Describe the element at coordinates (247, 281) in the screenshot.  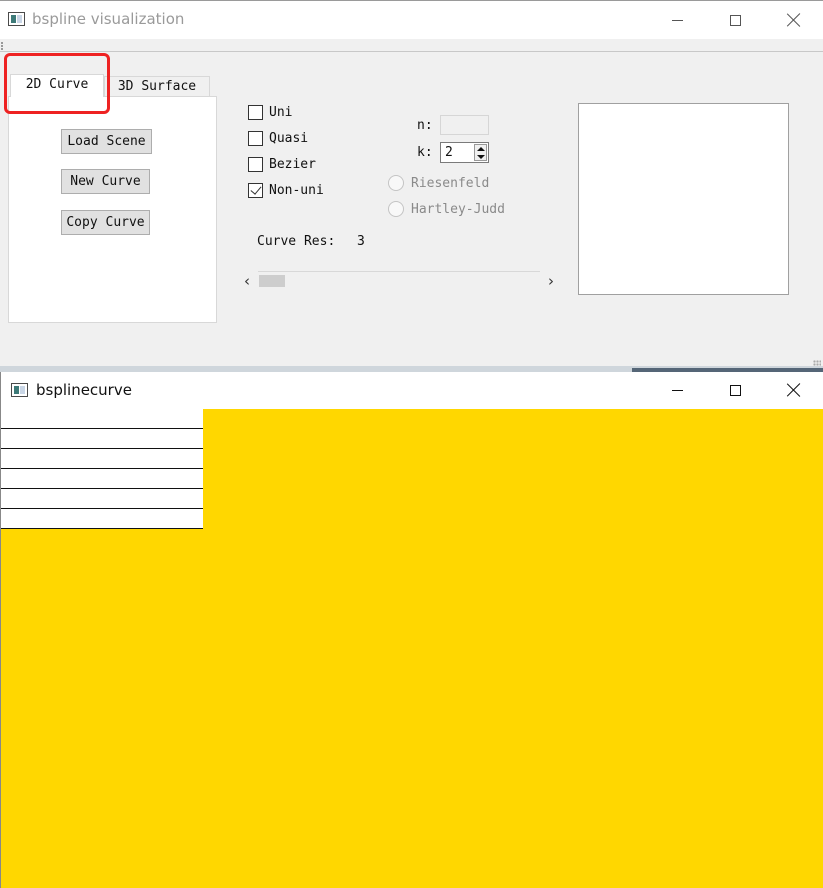
I see `scroll-left-icon: ‹` at that location.